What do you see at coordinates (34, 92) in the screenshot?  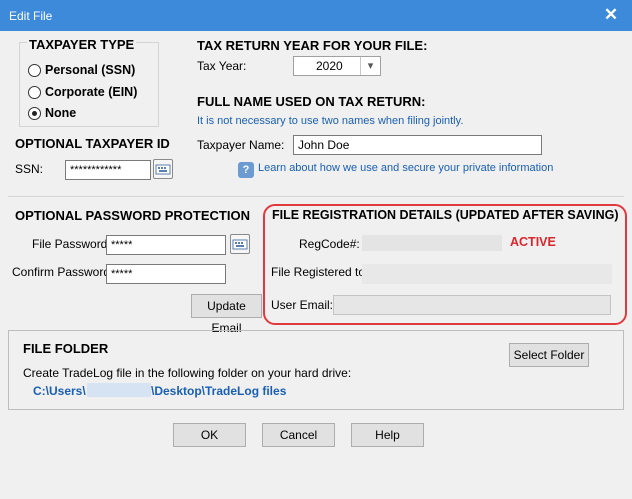 I see `radio-corporate` at bounding box center [34, 92].